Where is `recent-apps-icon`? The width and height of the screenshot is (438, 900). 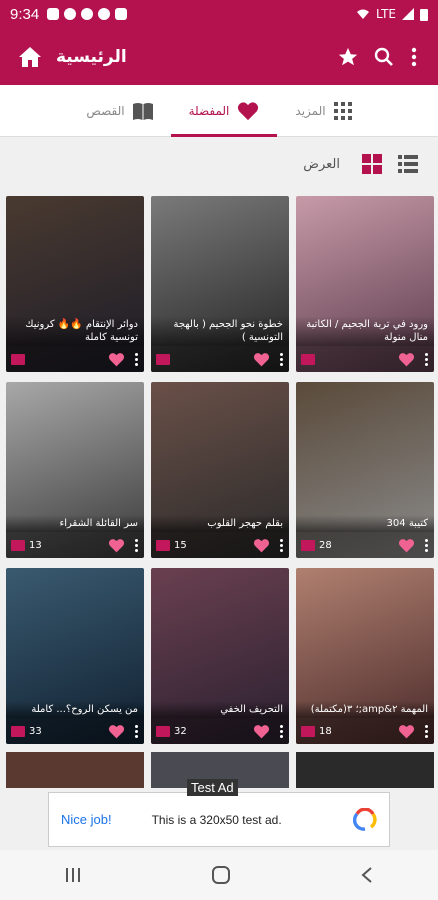 recent-apps-icon is located at coordinates (73, 875).